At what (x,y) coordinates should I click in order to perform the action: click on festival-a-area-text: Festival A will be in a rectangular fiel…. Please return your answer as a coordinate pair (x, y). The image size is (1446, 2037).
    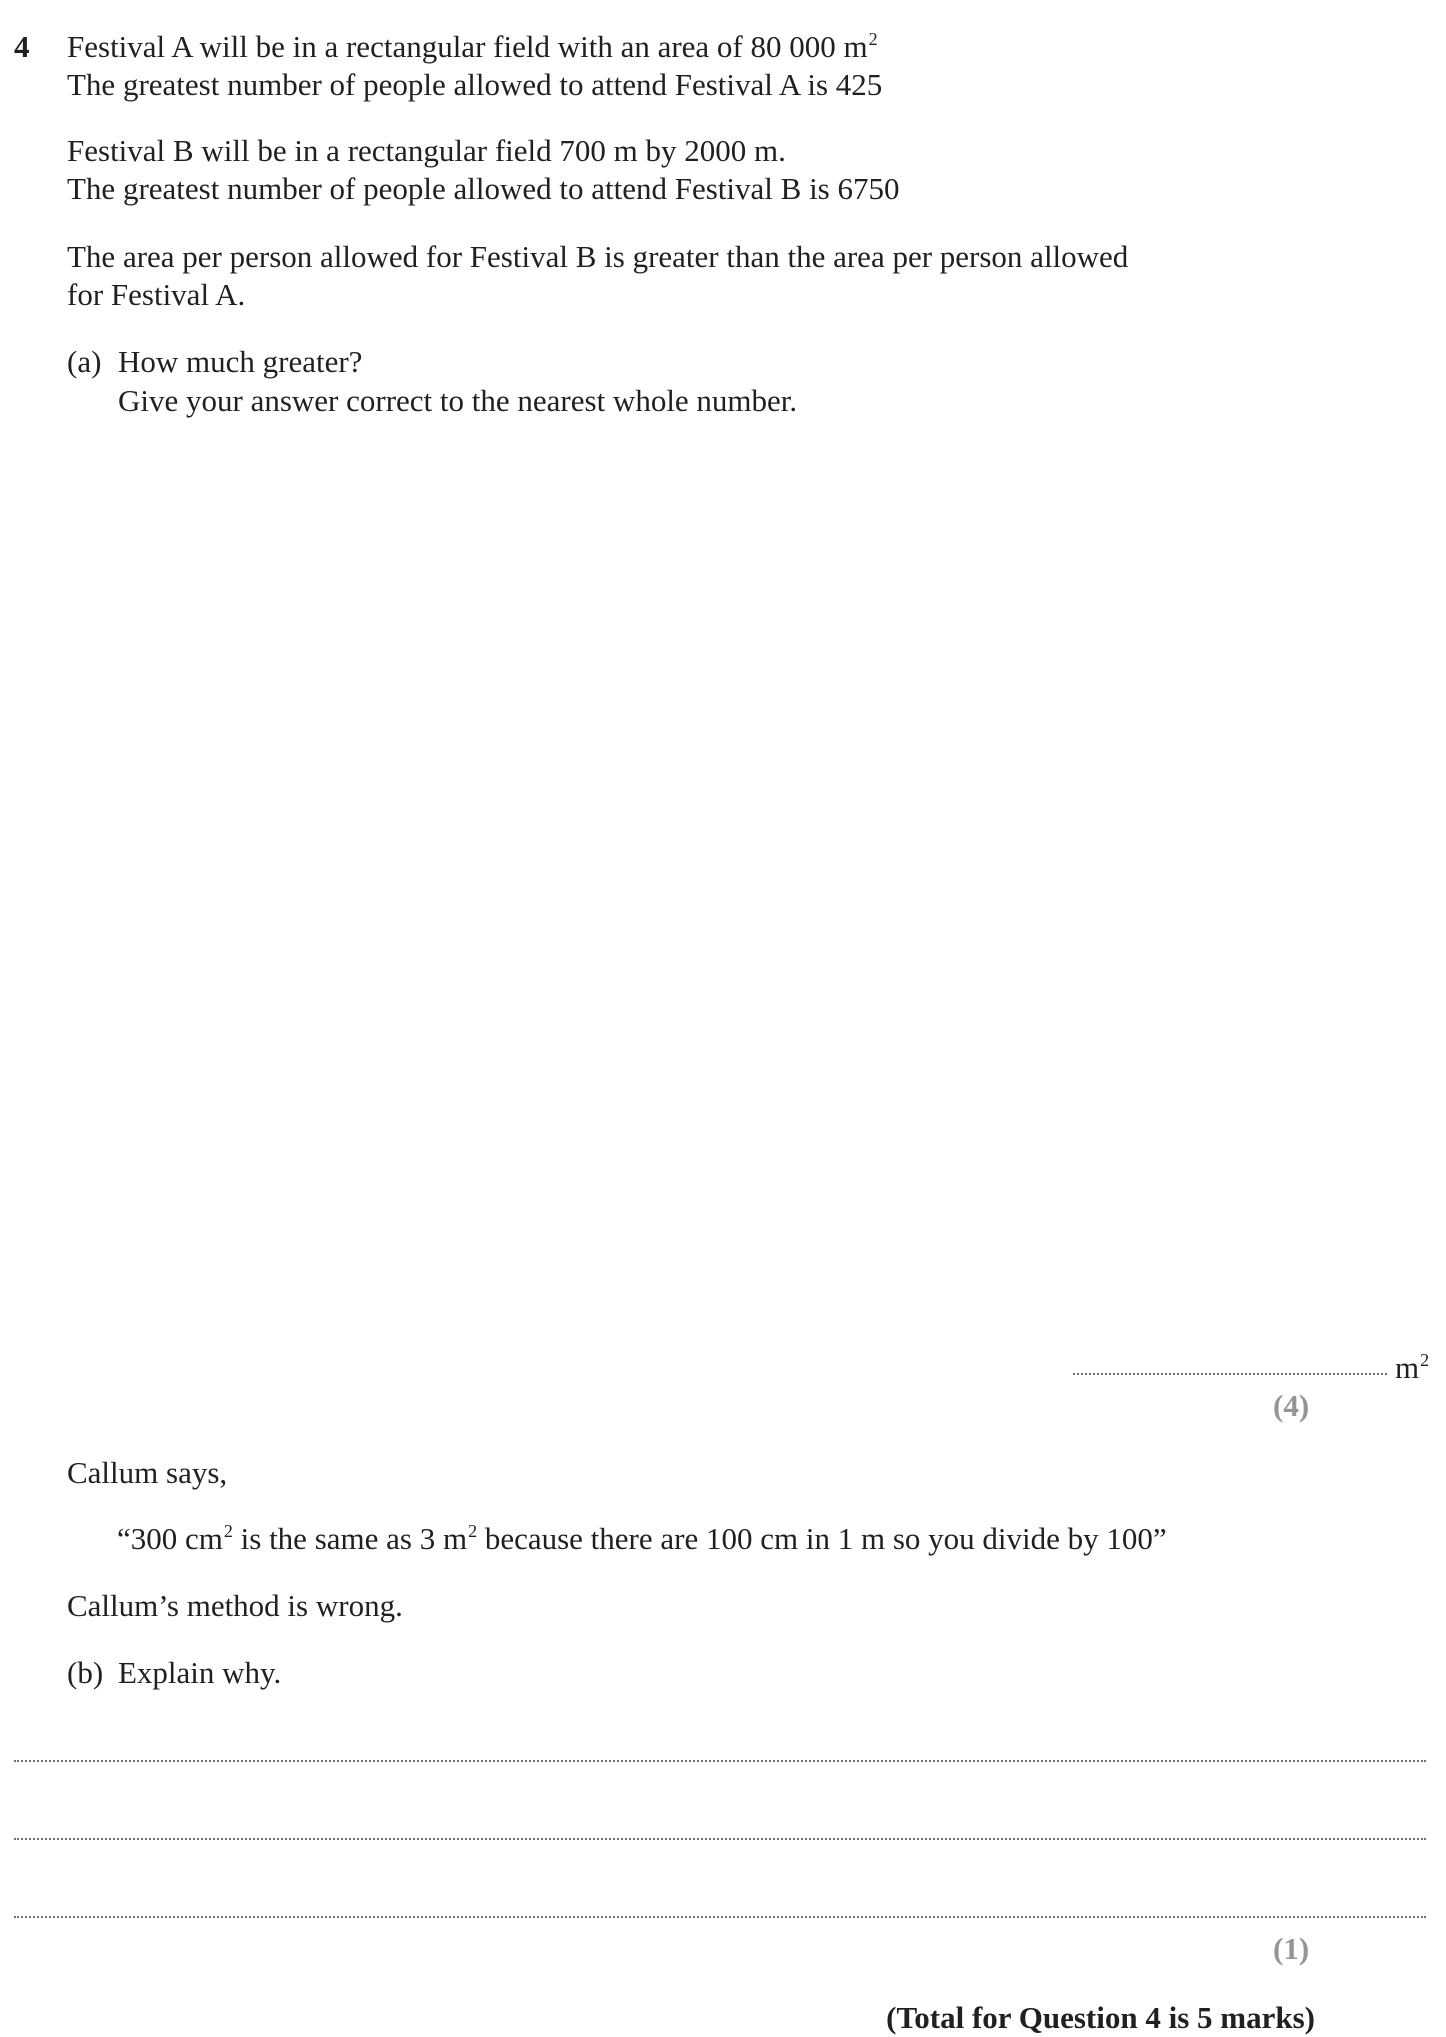
    Looking at the image, I should click on (467, 46).